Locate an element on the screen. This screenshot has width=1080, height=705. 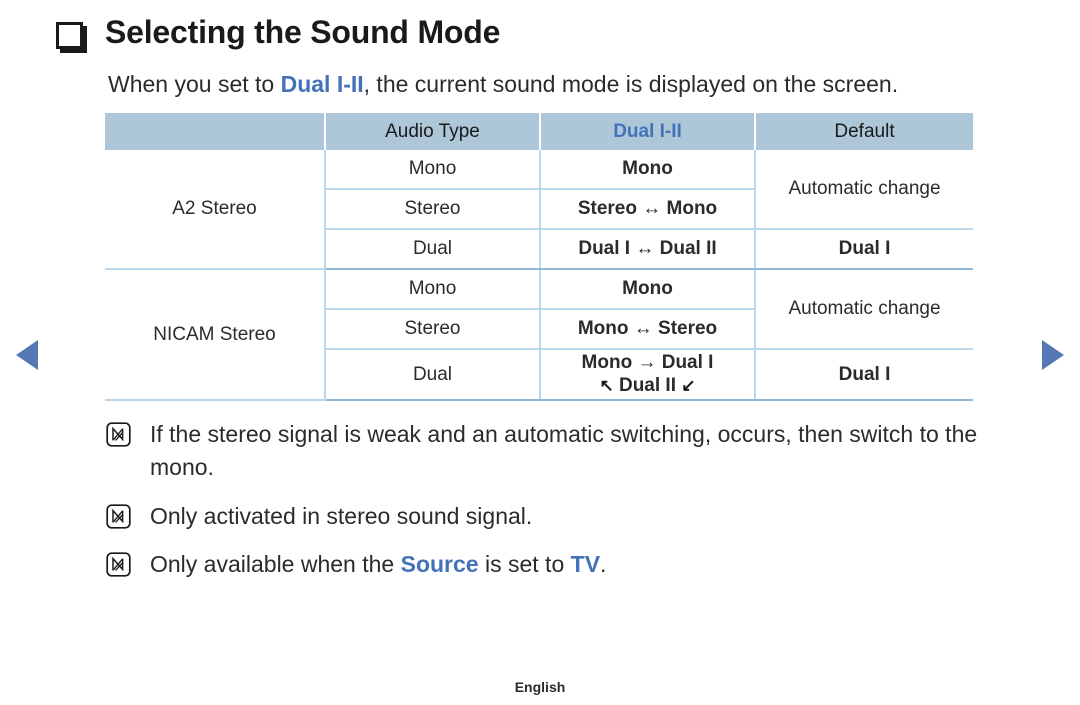
note-before: Only available when the is located at coordinates (275, 564).